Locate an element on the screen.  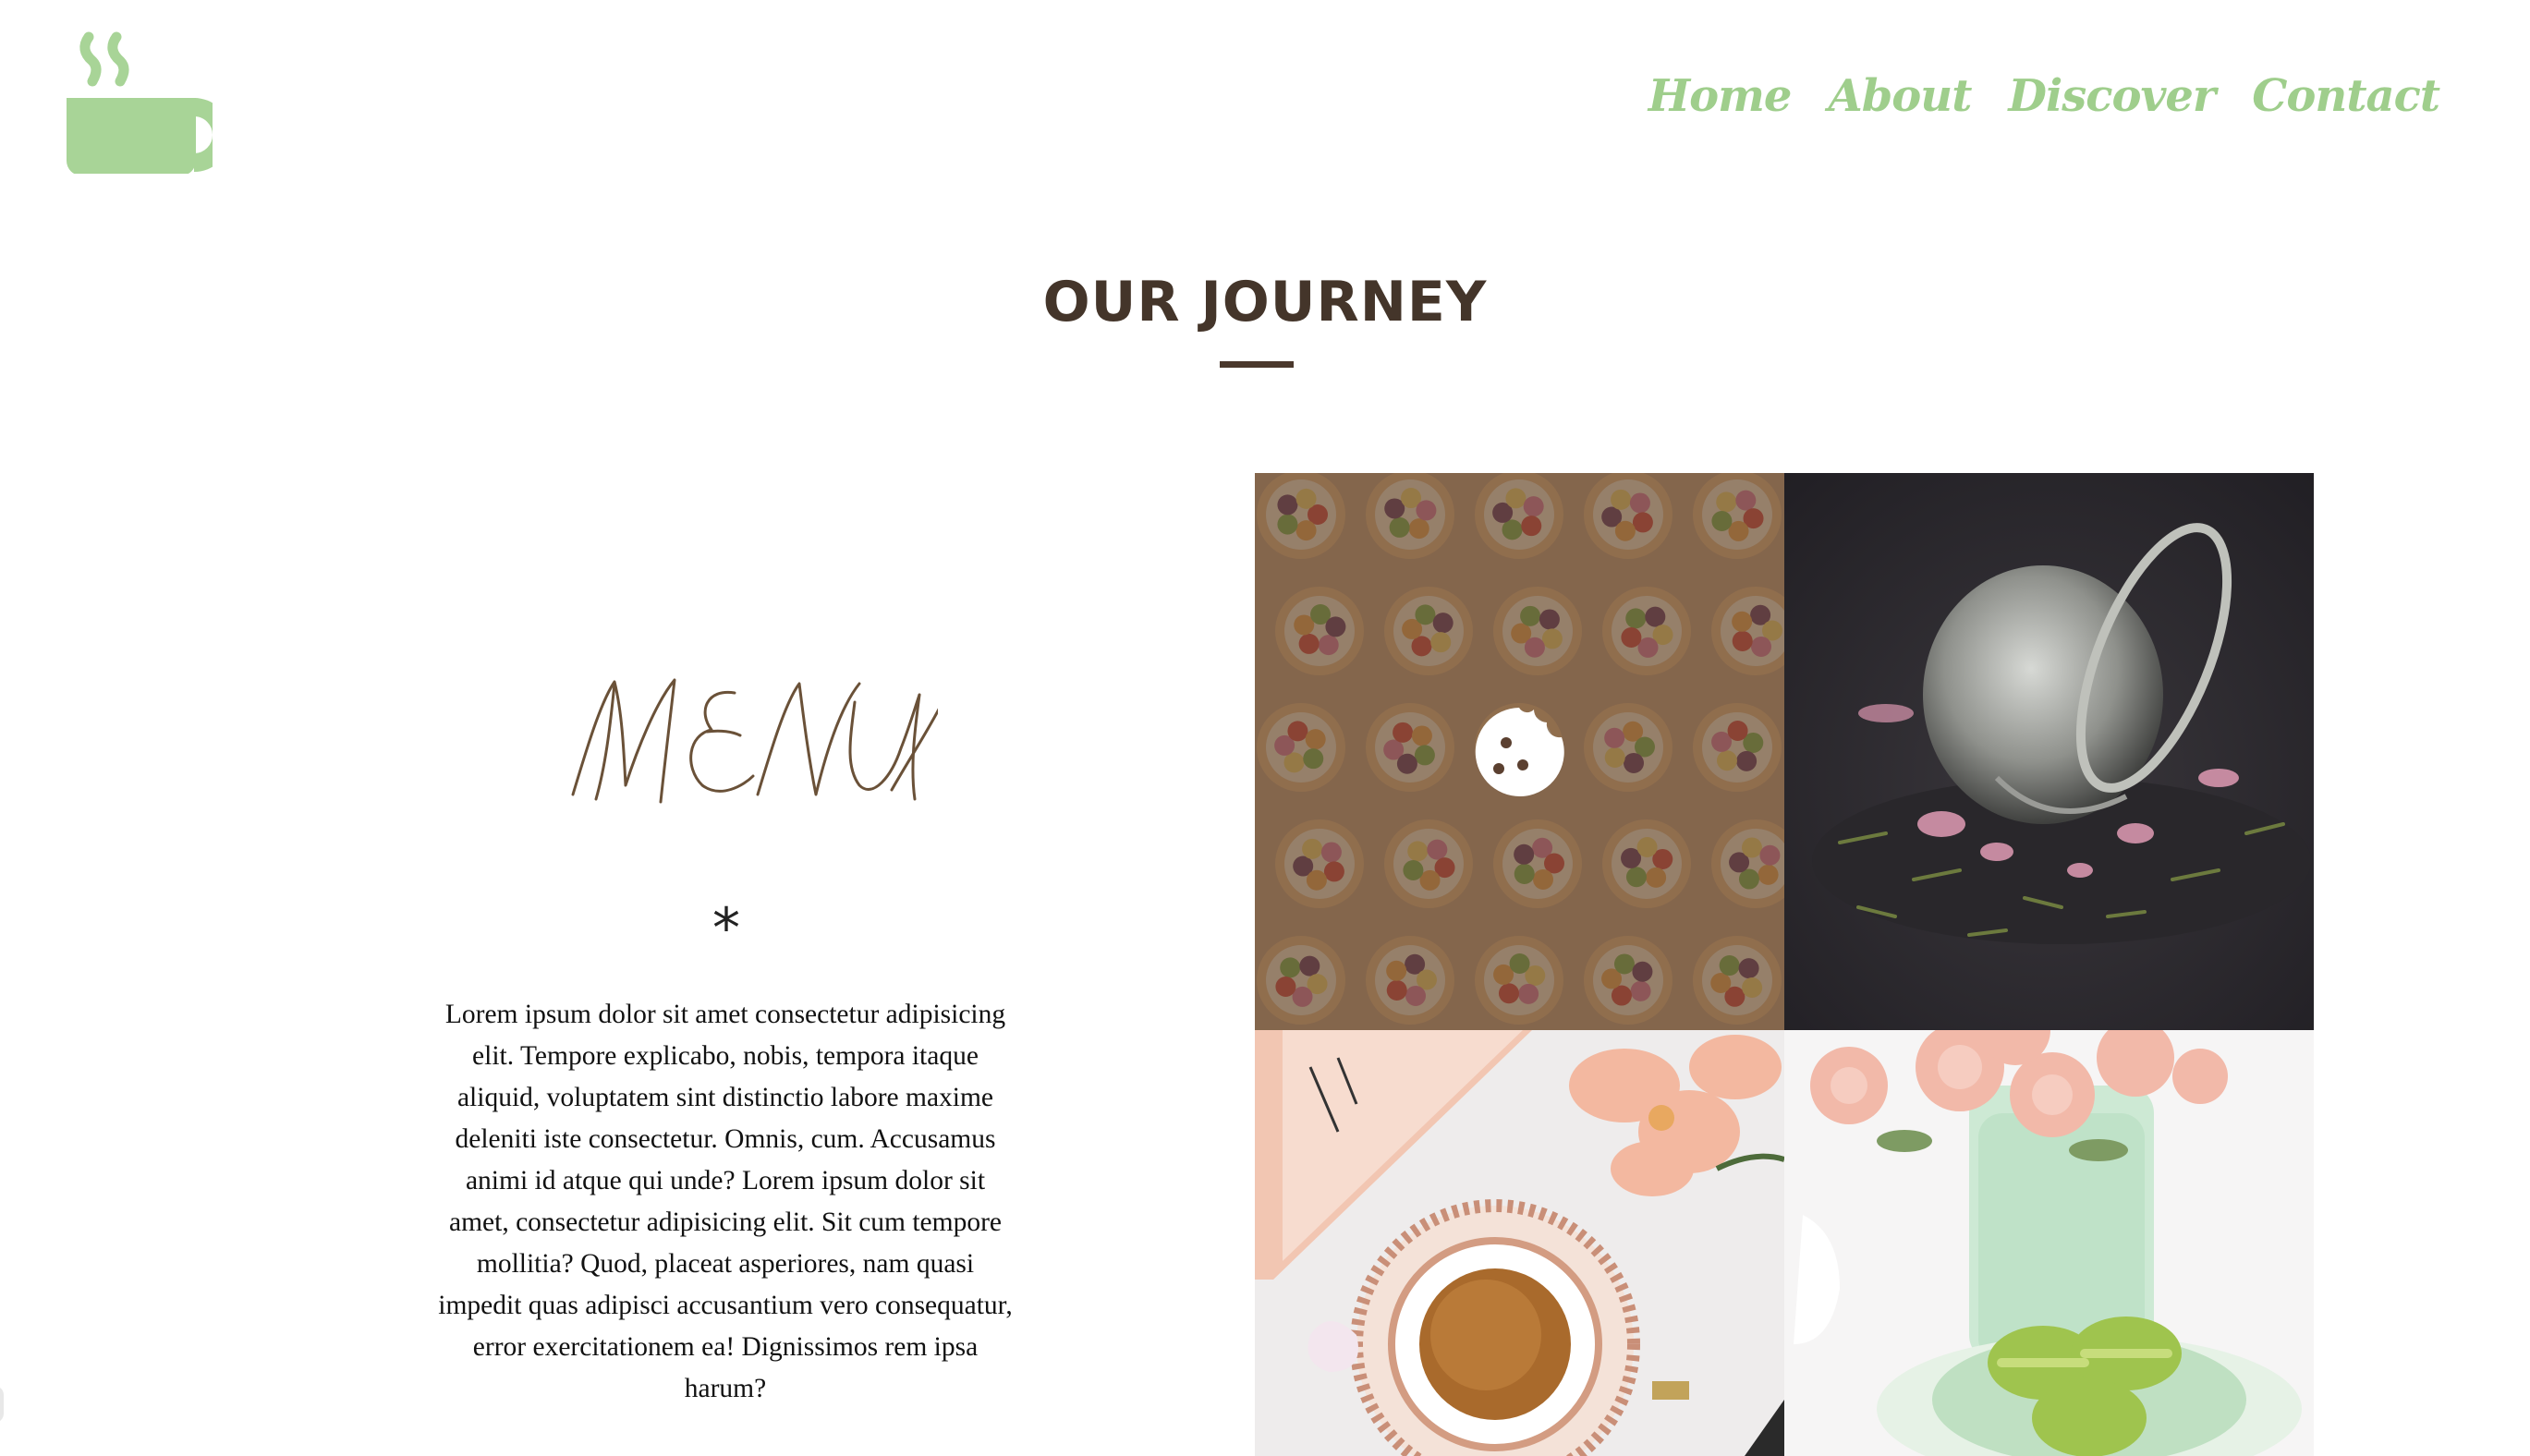
gallery-tile-tarts is located at coordinates (1519, 751).